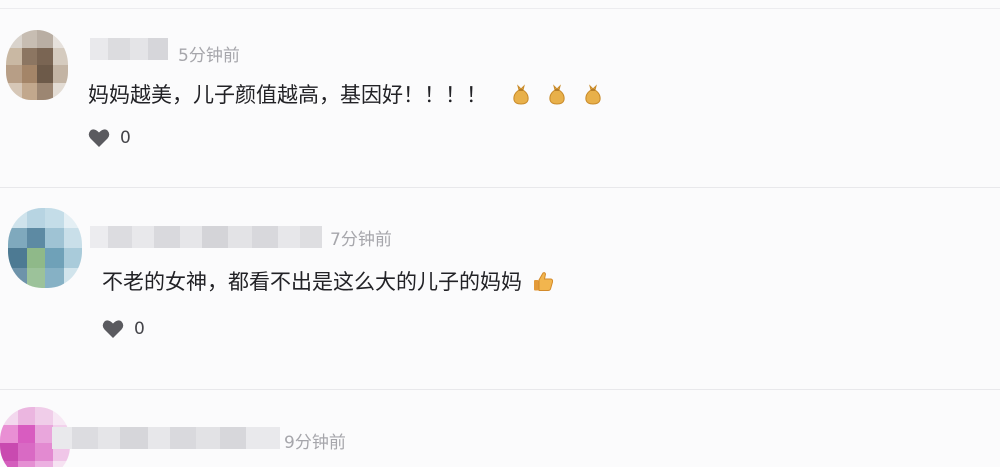 Image resolution: width=1000 pixels, height=467 pixels. What do you see at coordinates (544, 281) in the screenshot?
I see `thumbs-up-emoji` at bounding box center [544, 281].